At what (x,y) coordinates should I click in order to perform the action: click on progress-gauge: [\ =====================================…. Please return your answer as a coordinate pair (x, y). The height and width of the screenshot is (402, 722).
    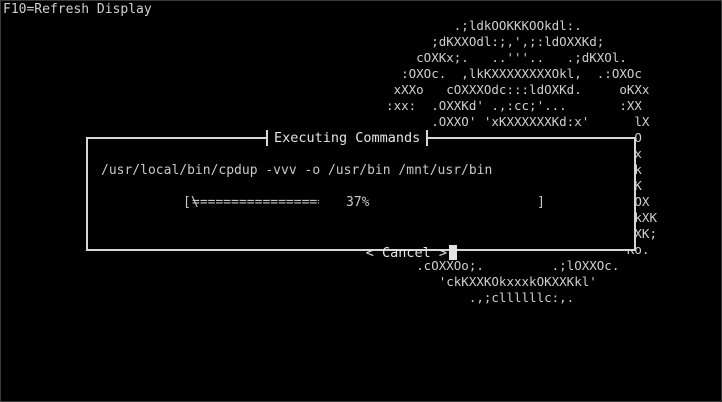
    Looking at the image, I should click on (364, 203).